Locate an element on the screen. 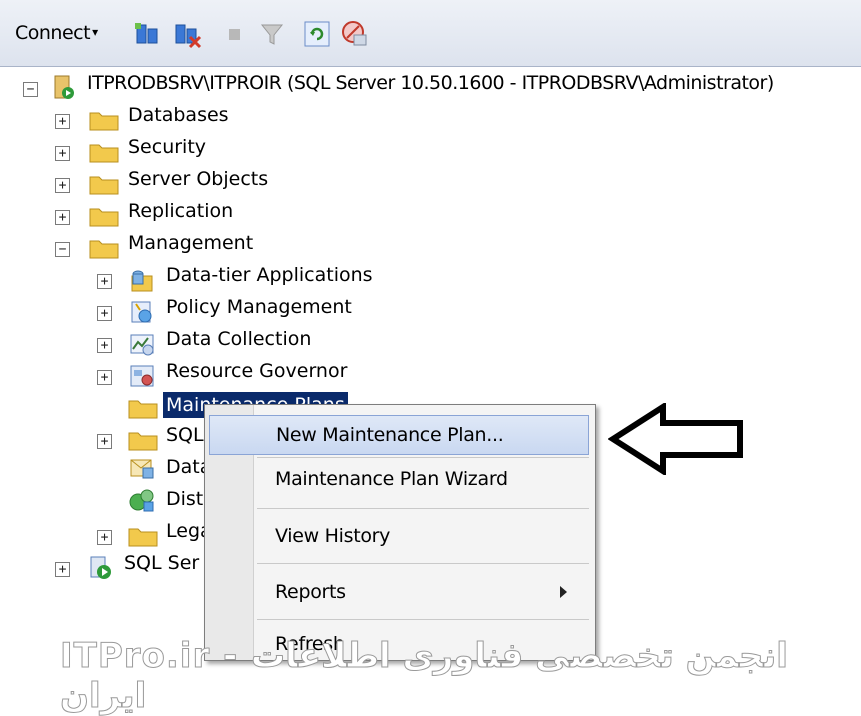 The height and width of the screenshot is (716, 861). sql-server-agent-icon is located at coordinates (100, 567).